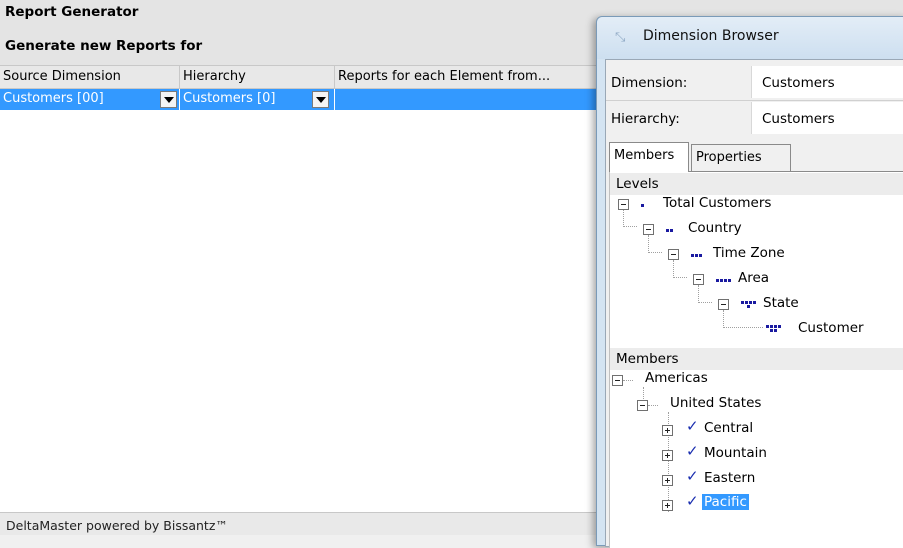 Image resolution: width=903 pixels, height=548 pixels. Describe the element at coordinates (644, 207) in the screenshot. I see `level-1-icon` at that location.